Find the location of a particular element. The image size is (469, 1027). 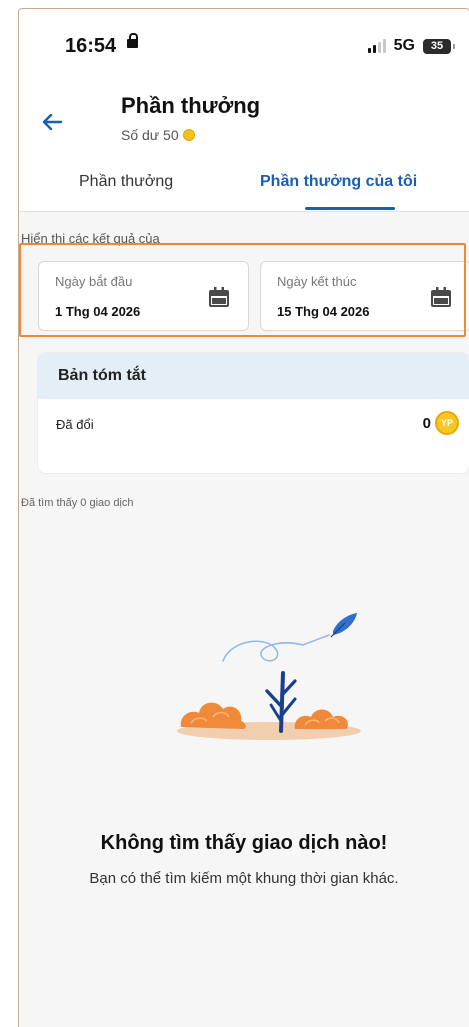

arrow-left-icon is located at coordinates (52, 122).